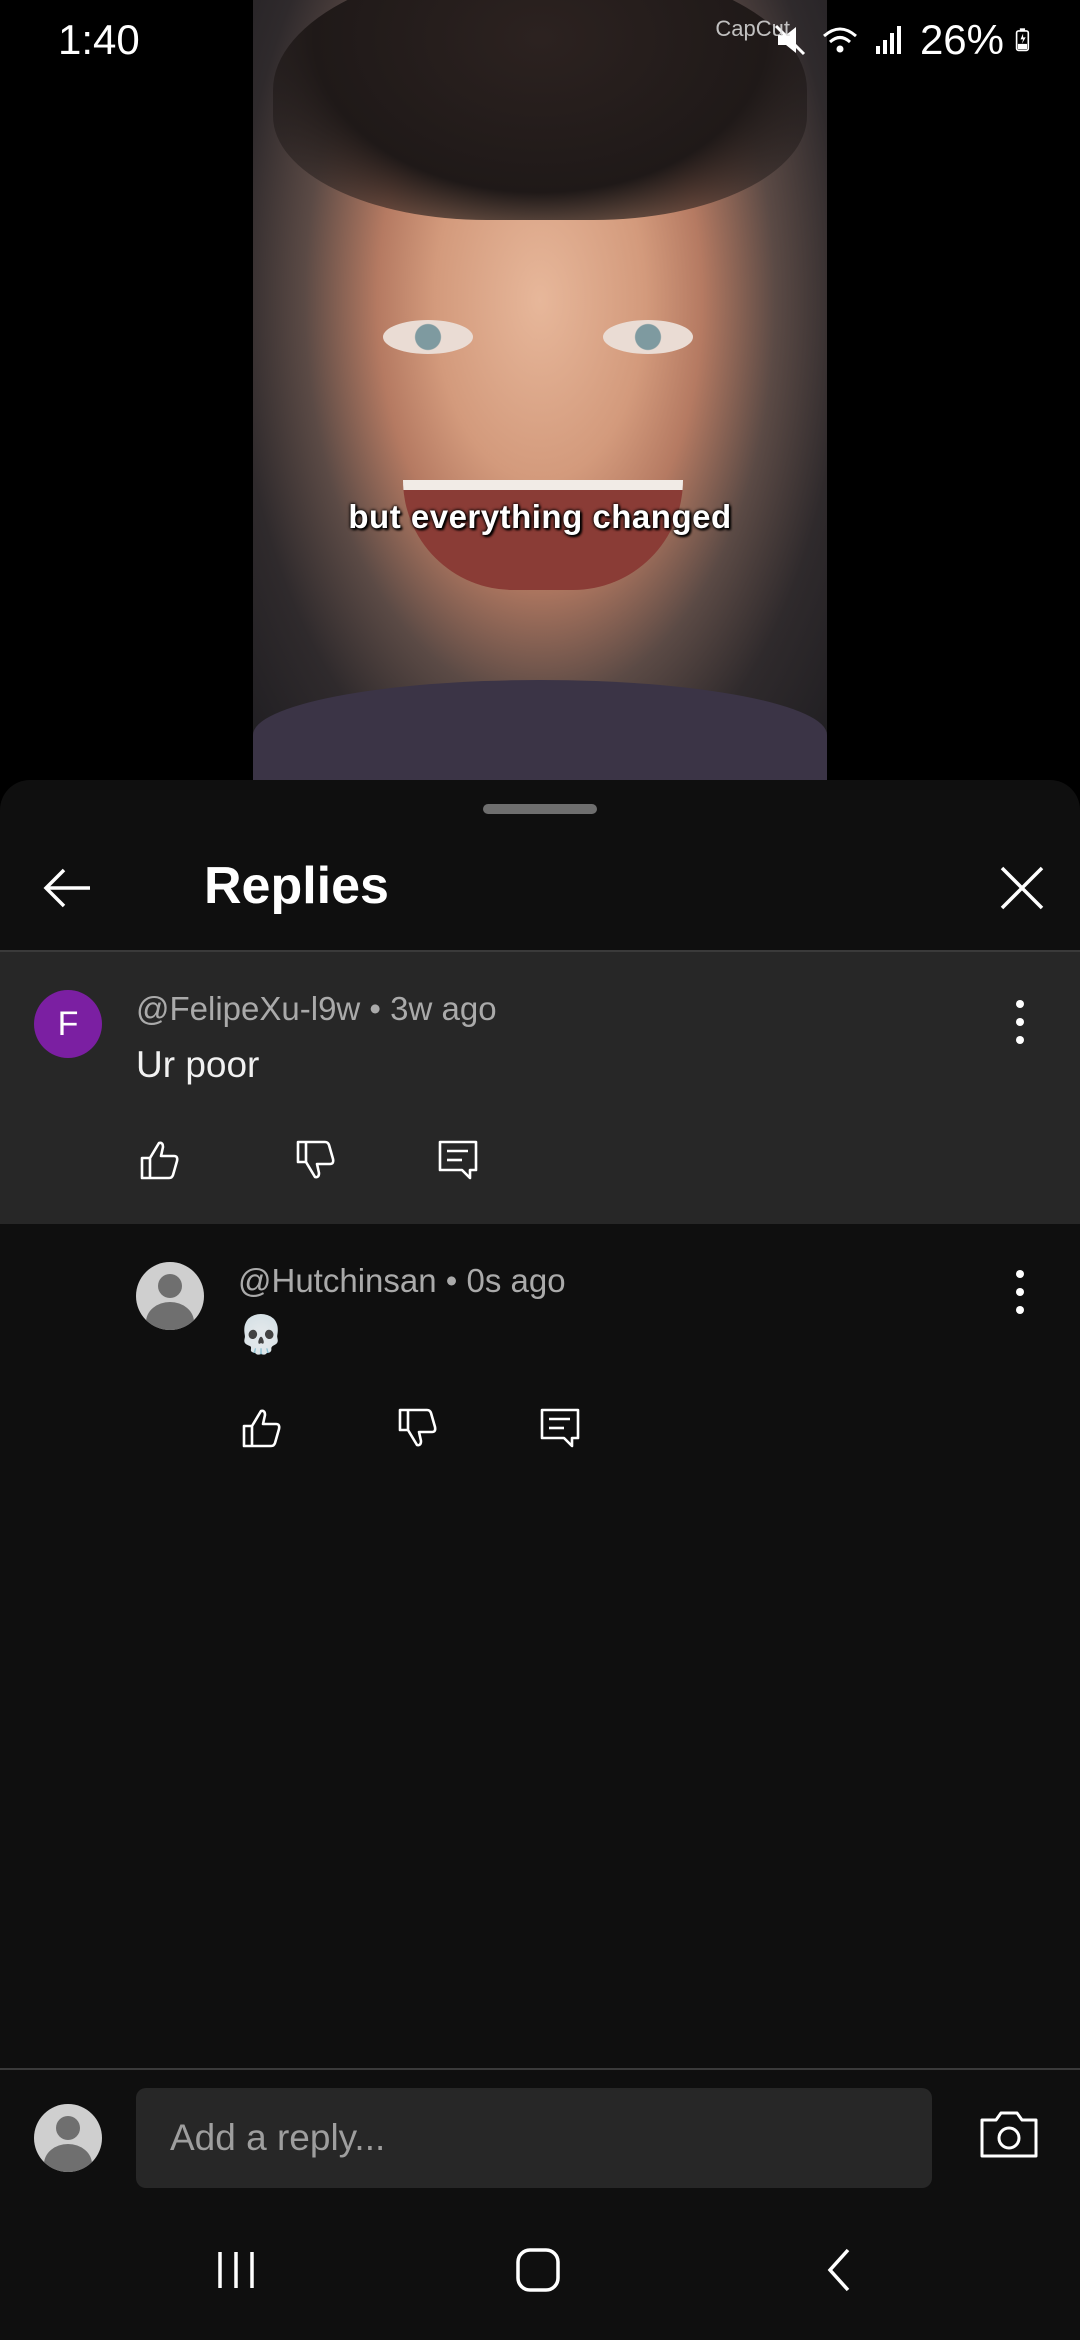 The image size is (1080, 2340). What do you see at coordinates (752, 28) in the screenshot?
I see `capcut-watermark: CapCut` at bounding box center [752, 28].